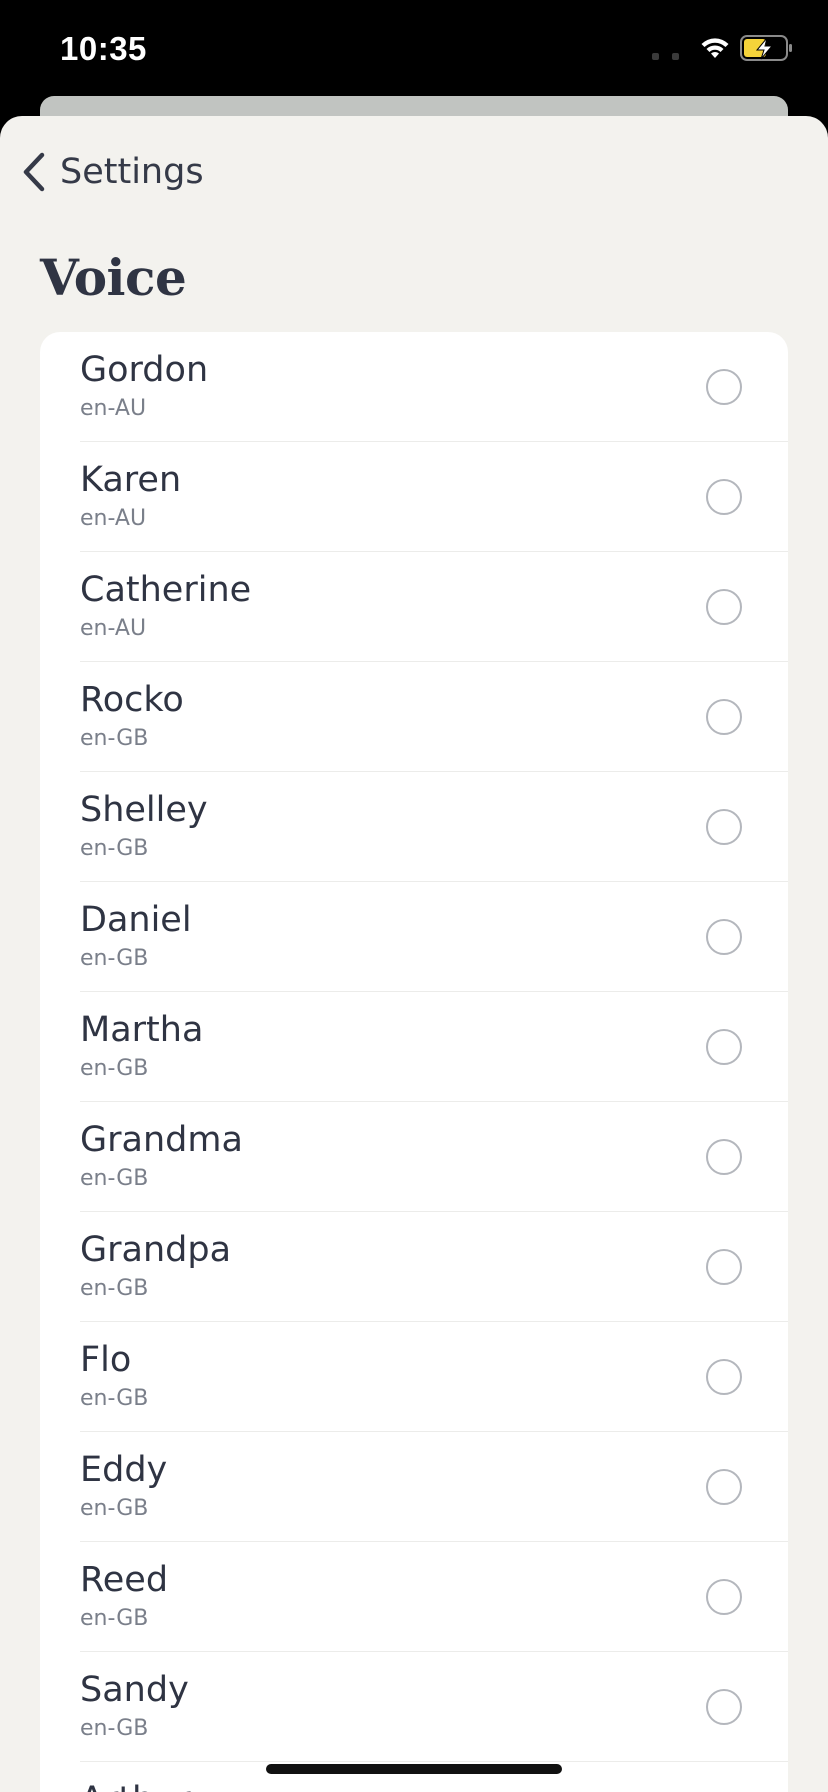  What do you see at coordinates (766, 48) in the screenshot?
I see `battery-charging-icon` at bounding box center [766, 48].